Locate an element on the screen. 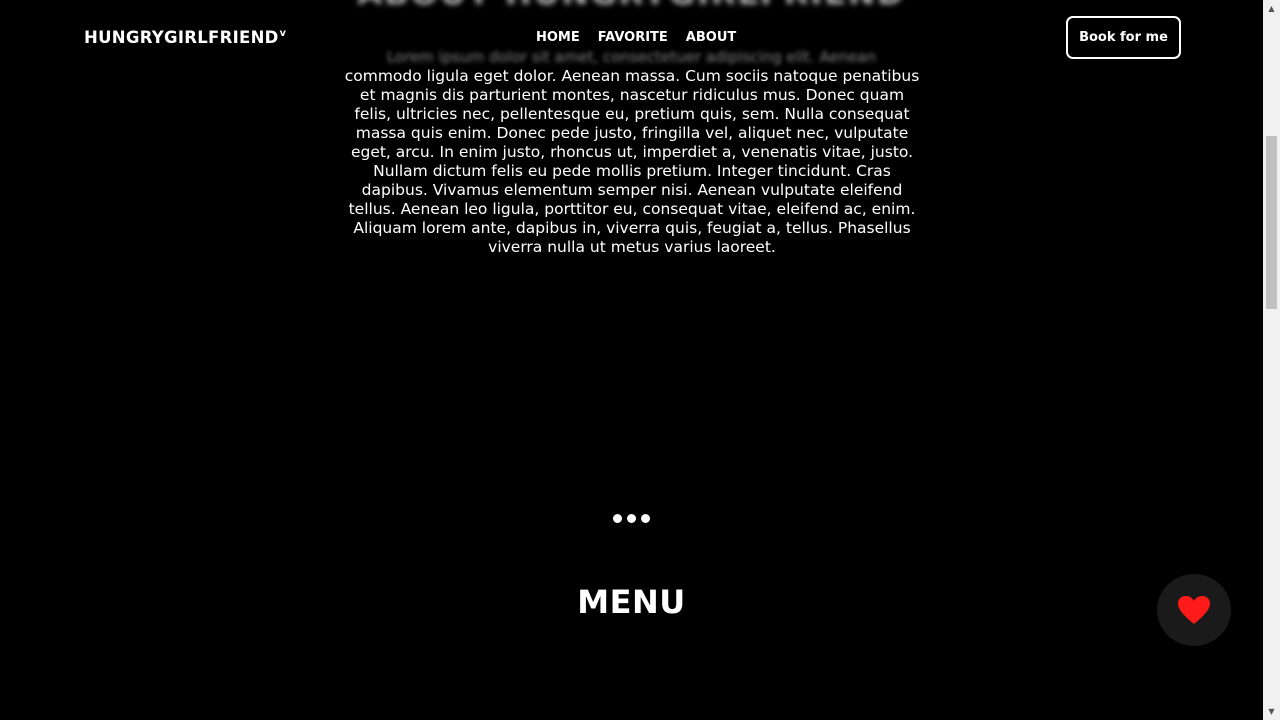  site-logo: HUNGRYGIRLFRIENDv is located at coordinates (185, 38).